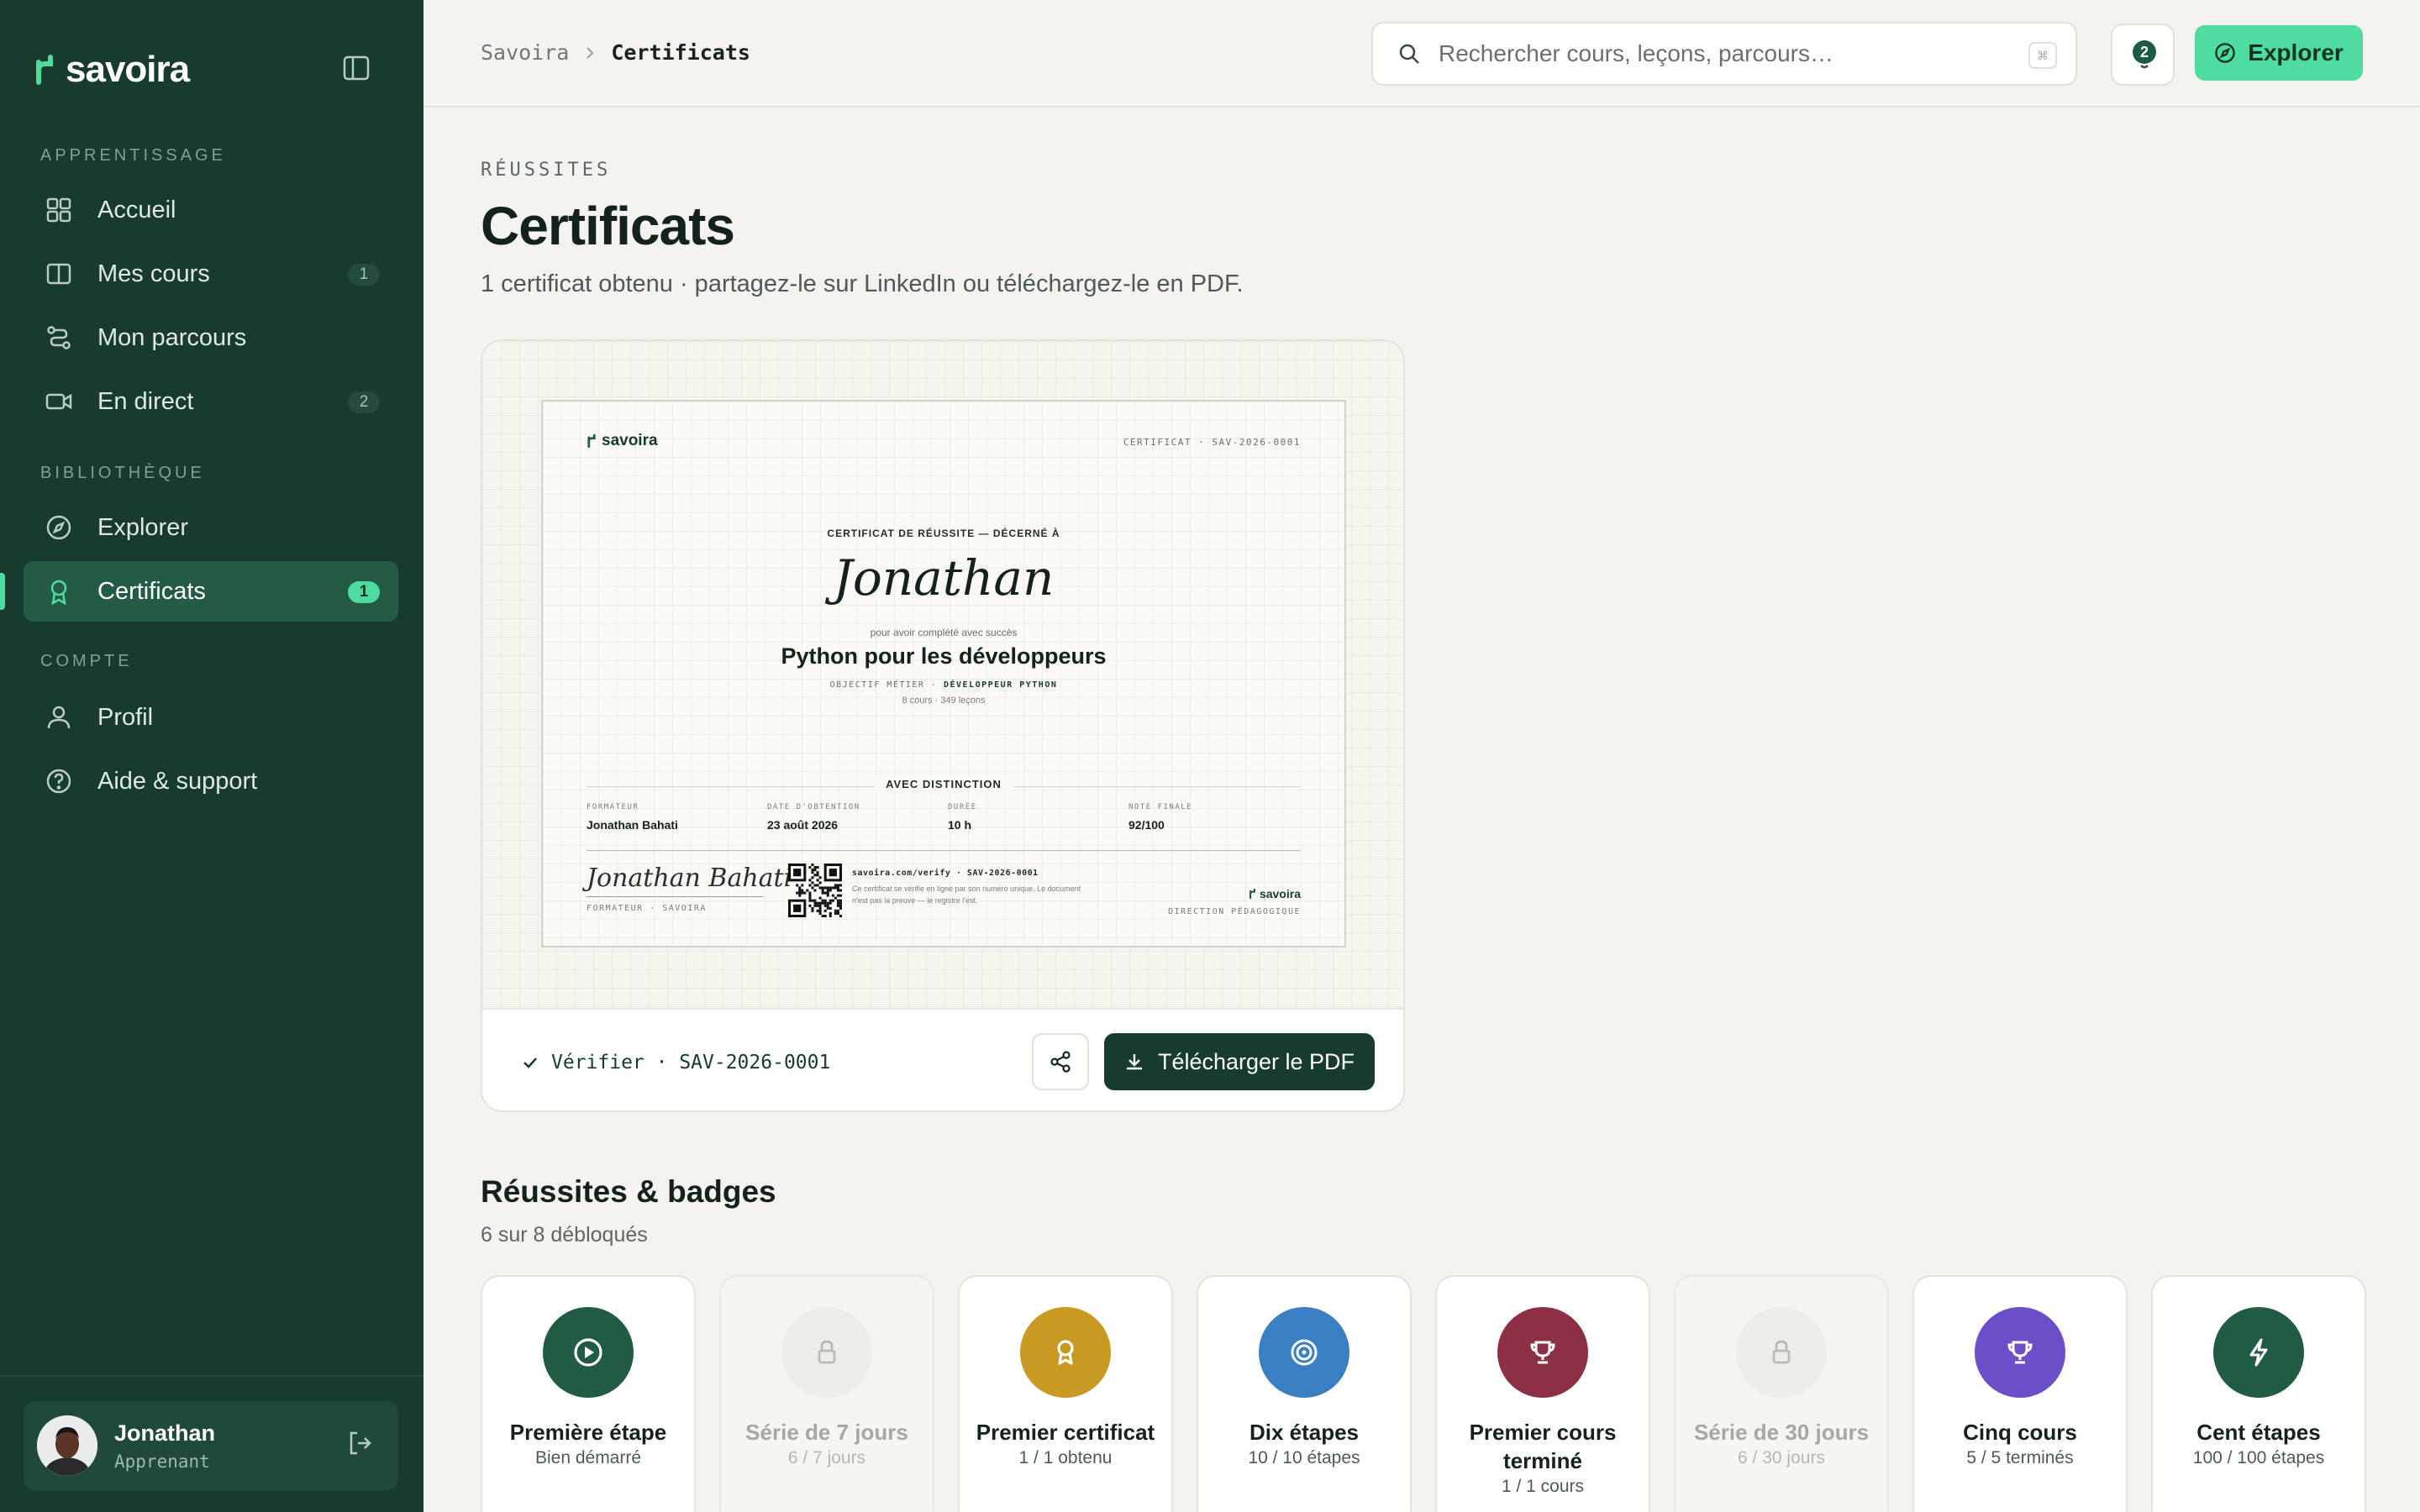 This screenshot has width=2420, height=1512. I want to click on badge-card: Premier cours terminé 1 / 1 cours, so click(1542, 1393).